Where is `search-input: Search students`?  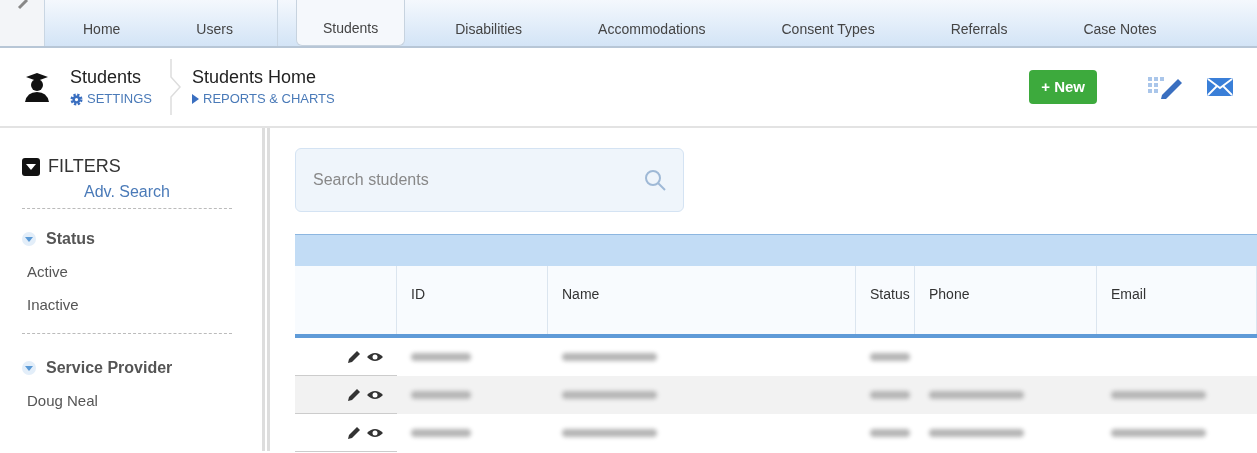
search-input: Search students is located at coordinates (478, 180).